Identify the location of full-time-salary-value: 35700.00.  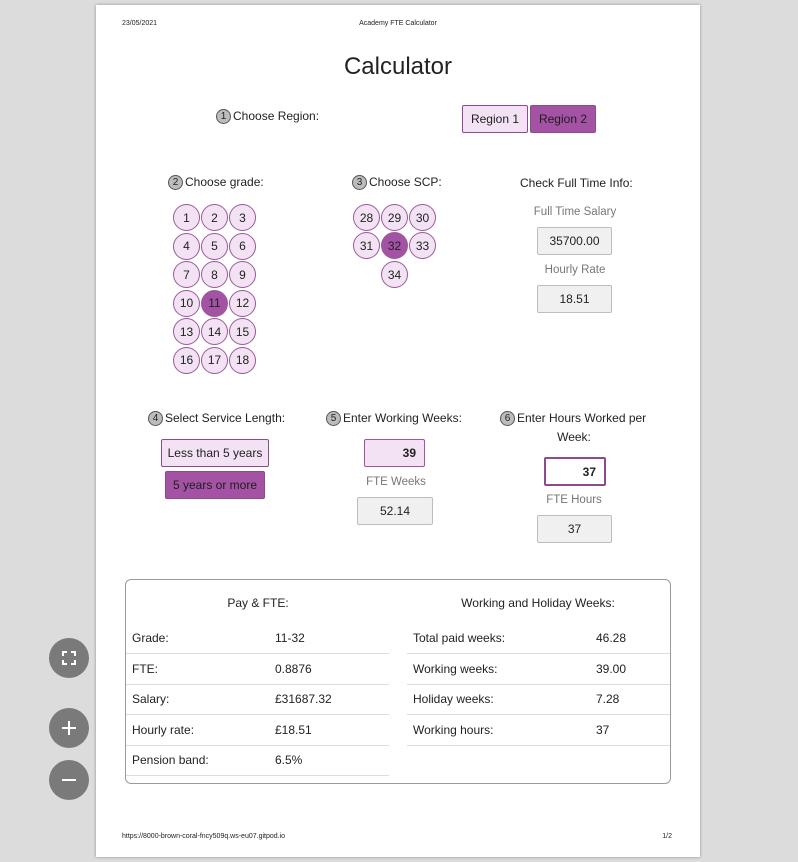
(574, 241).